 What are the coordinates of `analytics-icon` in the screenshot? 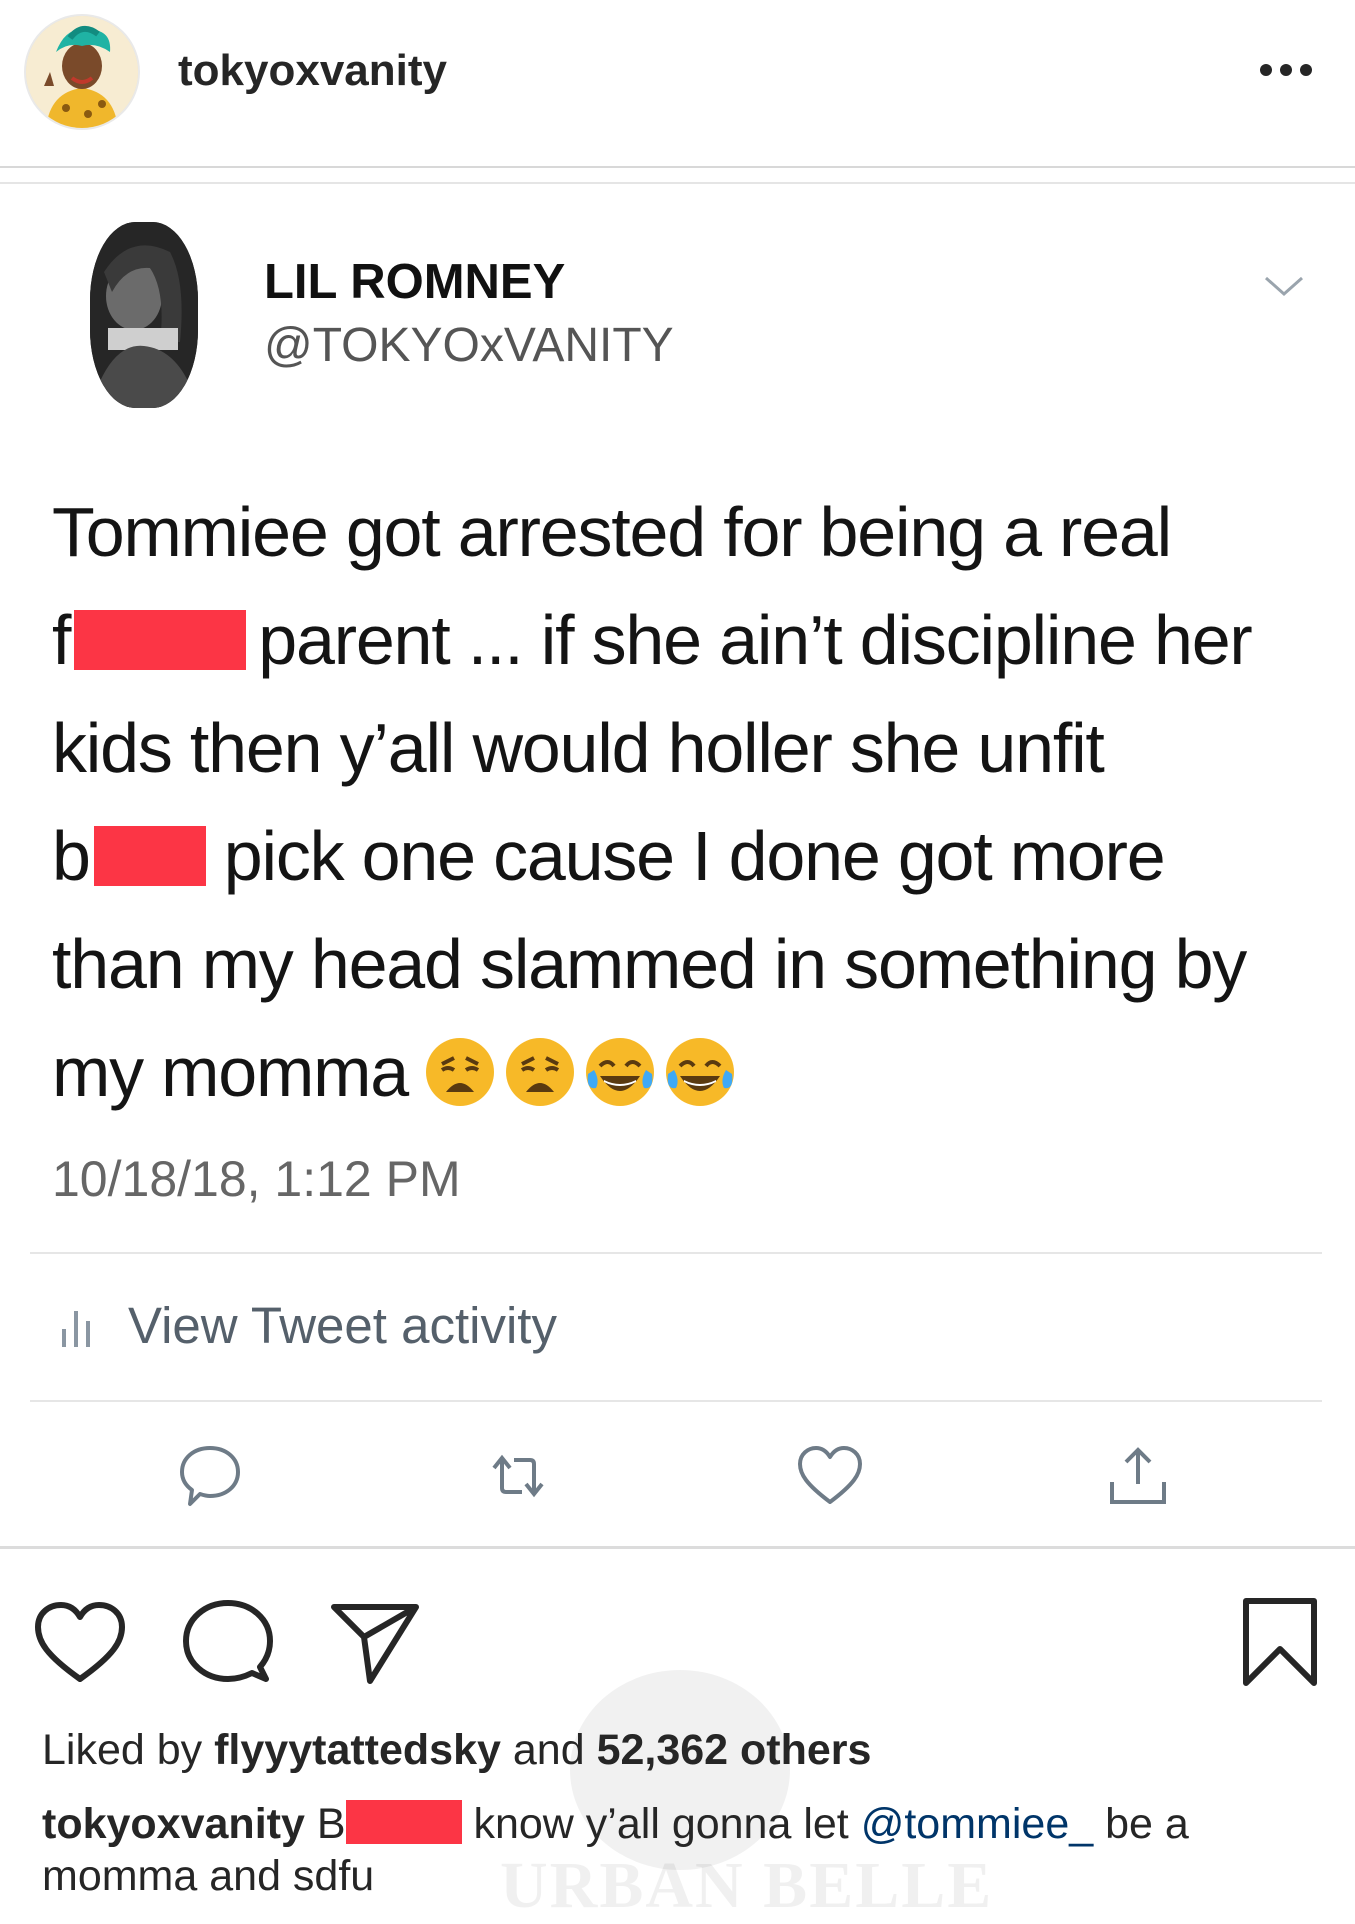 It's located at (77, 1327).